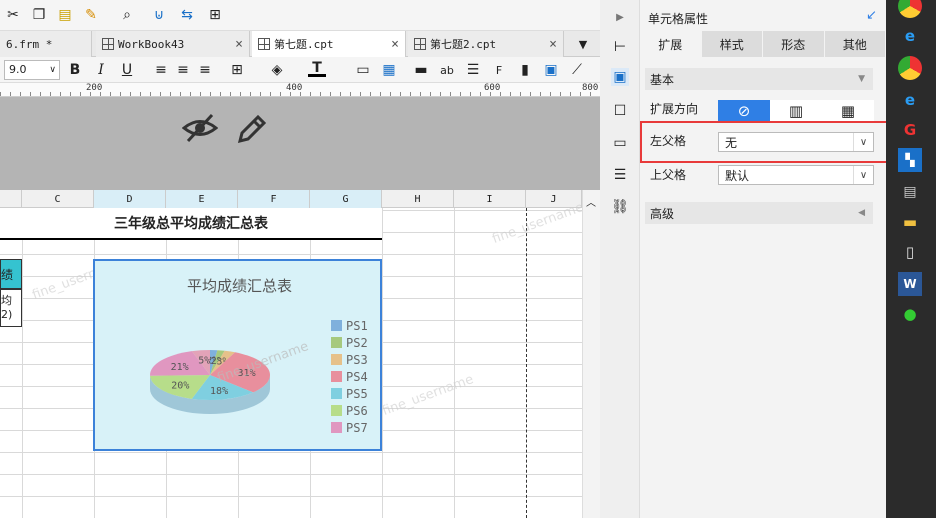 The height and width of the screenshot is (518, 936). What do you see at coordinates (32, 70) in the screenshot?
I see `font-size-select: 9.0 ∨` at bounding box center [32, 70].